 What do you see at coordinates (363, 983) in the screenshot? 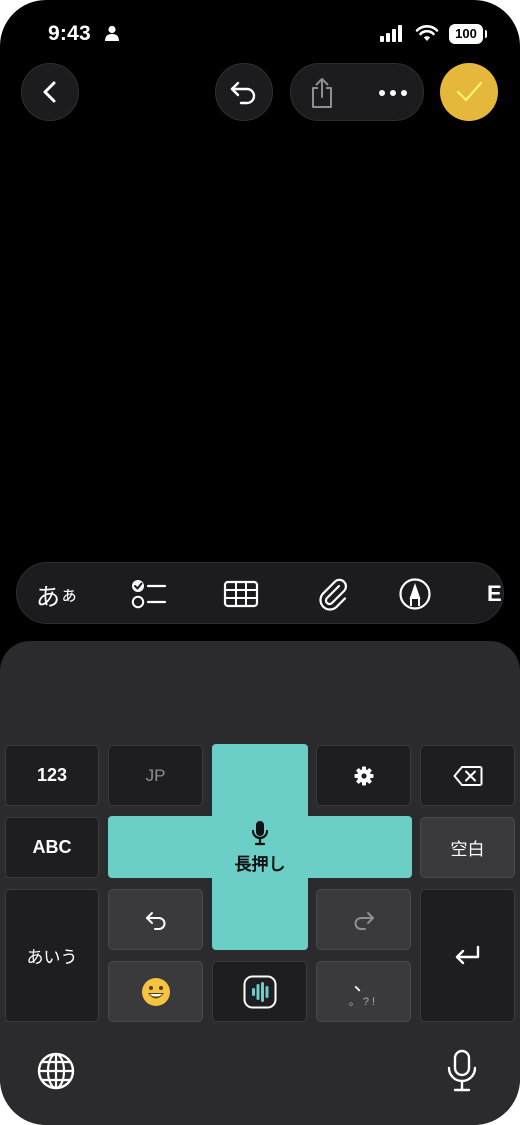
I see `punct-main-label: 、` at bounding box center [363, 983].